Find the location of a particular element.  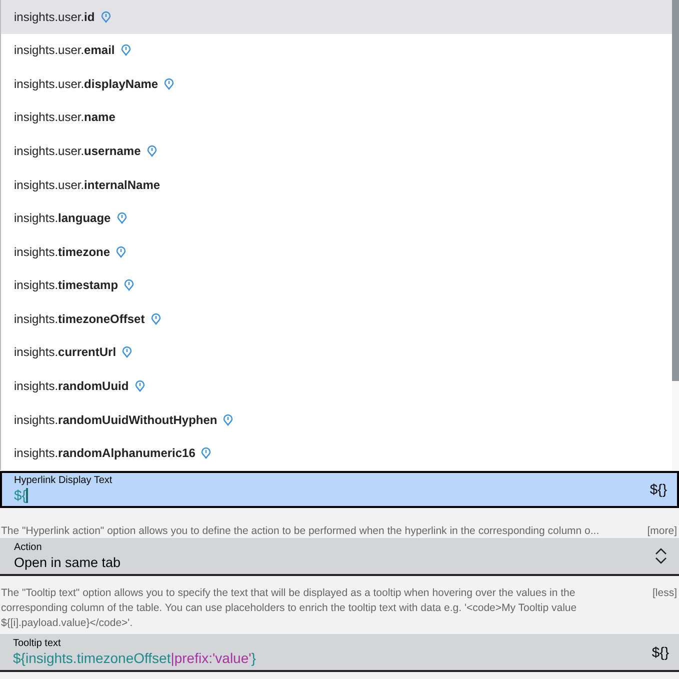

suggestion-text: insights.randomUuidWithoutHyphen is located at coordinates (116, 420).